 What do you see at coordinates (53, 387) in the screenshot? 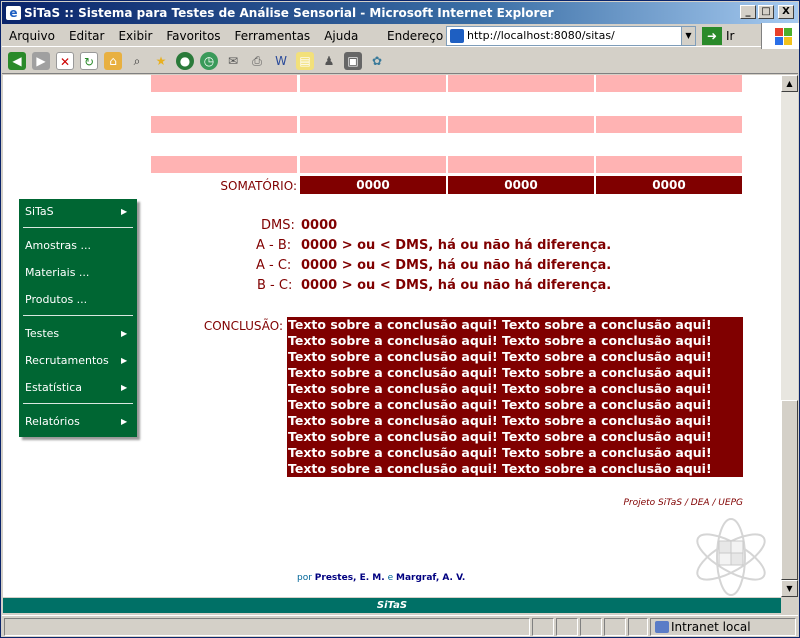
I see `menu-item-estatistica: Estatística` at bounding box center [53, 387].